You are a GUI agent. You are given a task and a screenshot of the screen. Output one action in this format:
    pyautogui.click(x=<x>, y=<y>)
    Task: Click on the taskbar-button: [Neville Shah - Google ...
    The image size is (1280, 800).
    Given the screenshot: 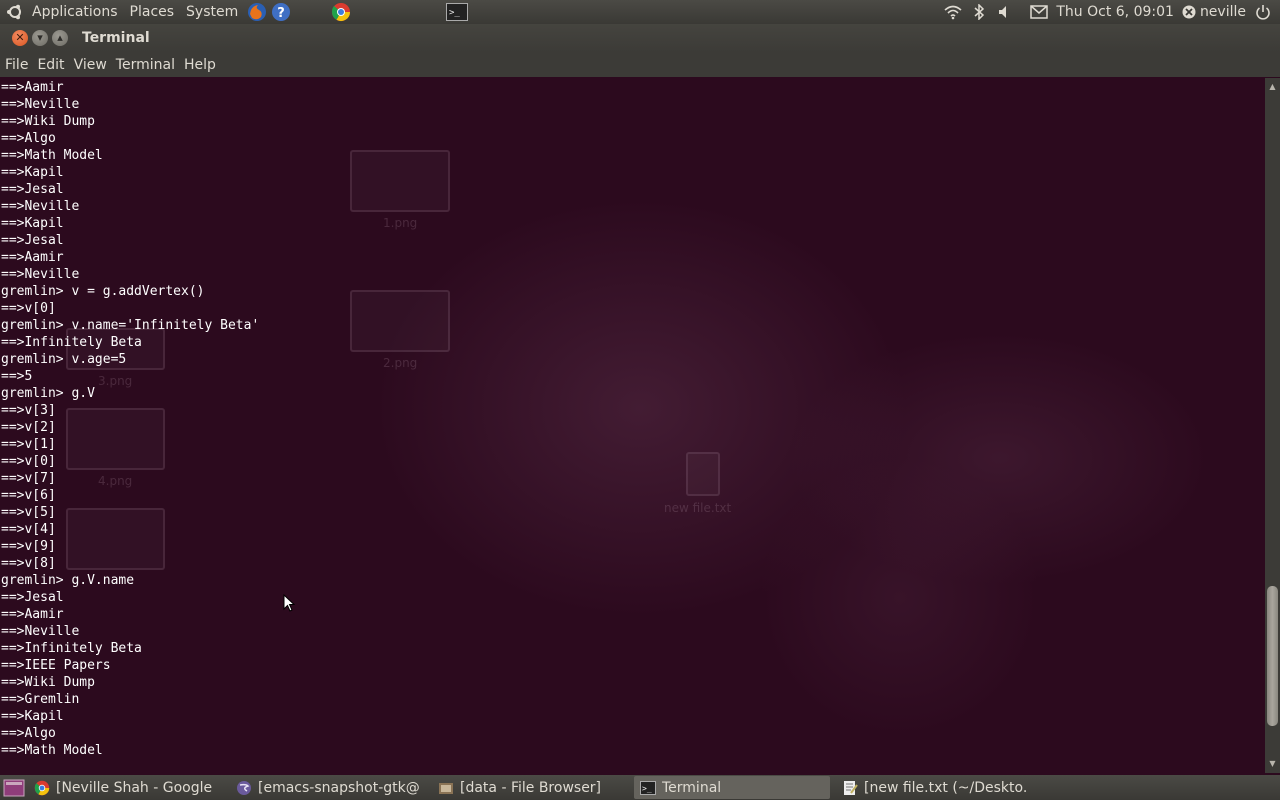 What is the action you would take?
    pyautogui.click(x=126, y=787)
    